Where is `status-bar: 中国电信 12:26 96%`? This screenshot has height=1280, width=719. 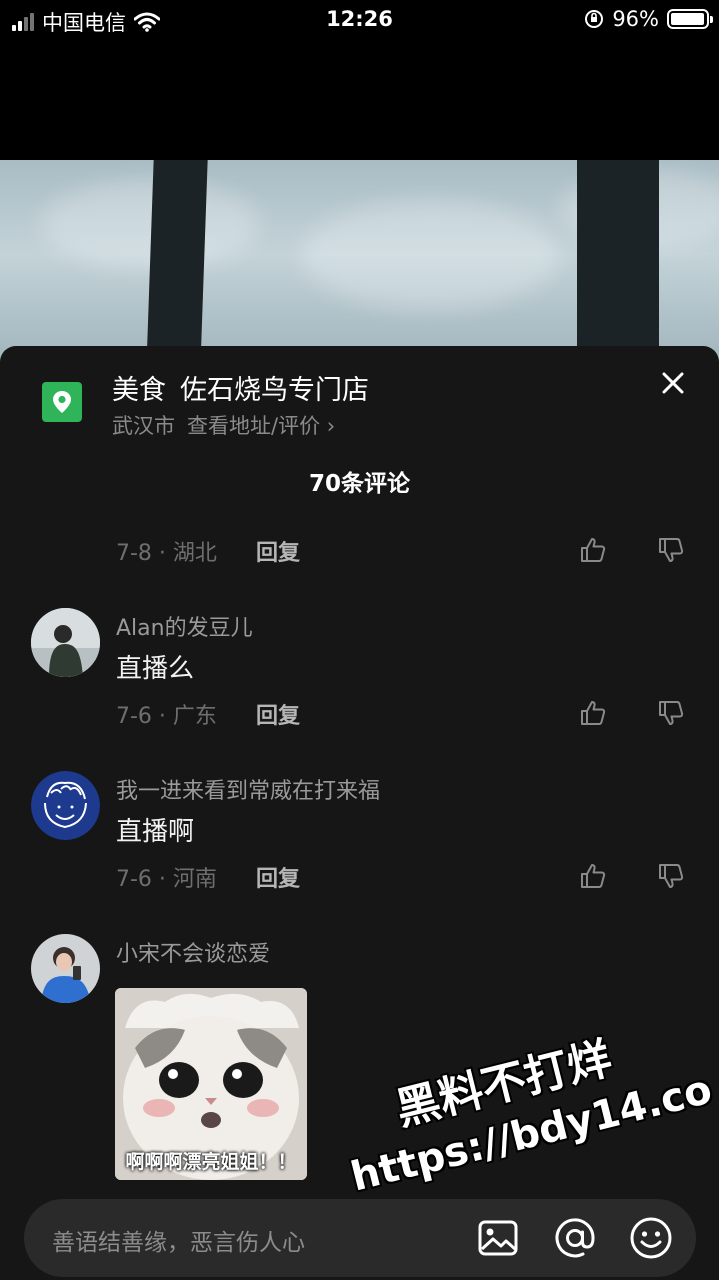 status-bar: 中国电信 12:26 96% is located at coordinates (359, 20).